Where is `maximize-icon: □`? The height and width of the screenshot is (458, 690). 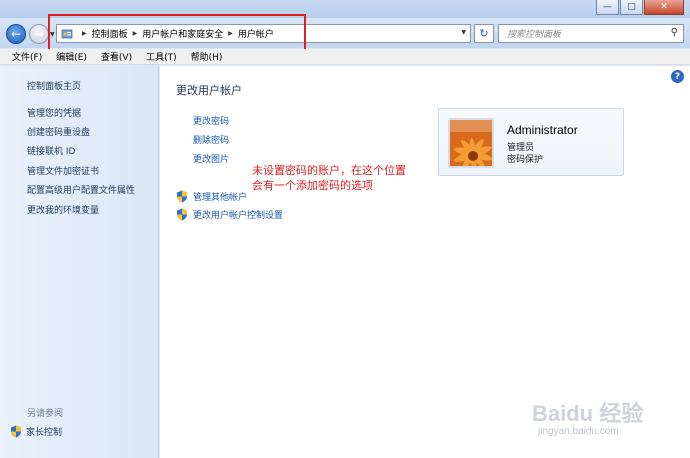
maximize-icon: □ is located at coordinates (631, 7).